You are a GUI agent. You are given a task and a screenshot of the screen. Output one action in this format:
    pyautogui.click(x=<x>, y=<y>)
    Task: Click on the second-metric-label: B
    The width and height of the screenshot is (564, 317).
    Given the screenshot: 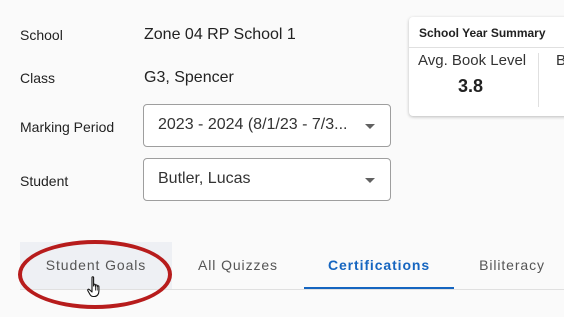 What is the action you would take?
    pyautogui.click(x=560, y=60)
    